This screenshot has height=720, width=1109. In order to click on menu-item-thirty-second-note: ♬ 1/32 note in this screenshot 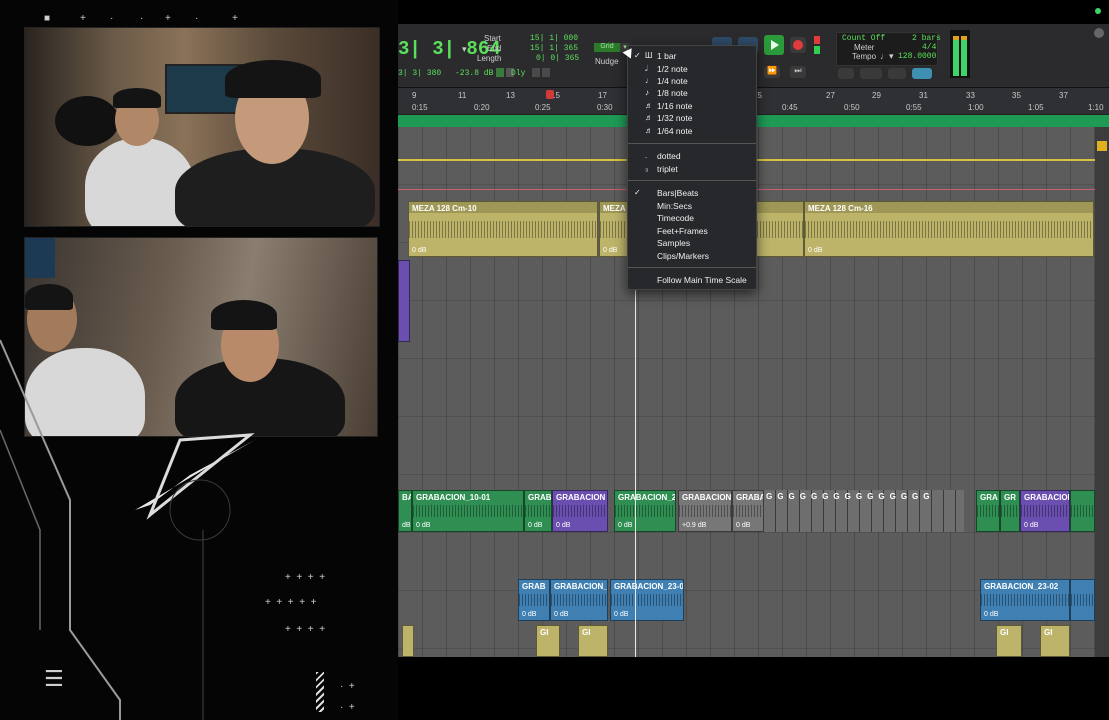, I will do `click(692, 119)`.